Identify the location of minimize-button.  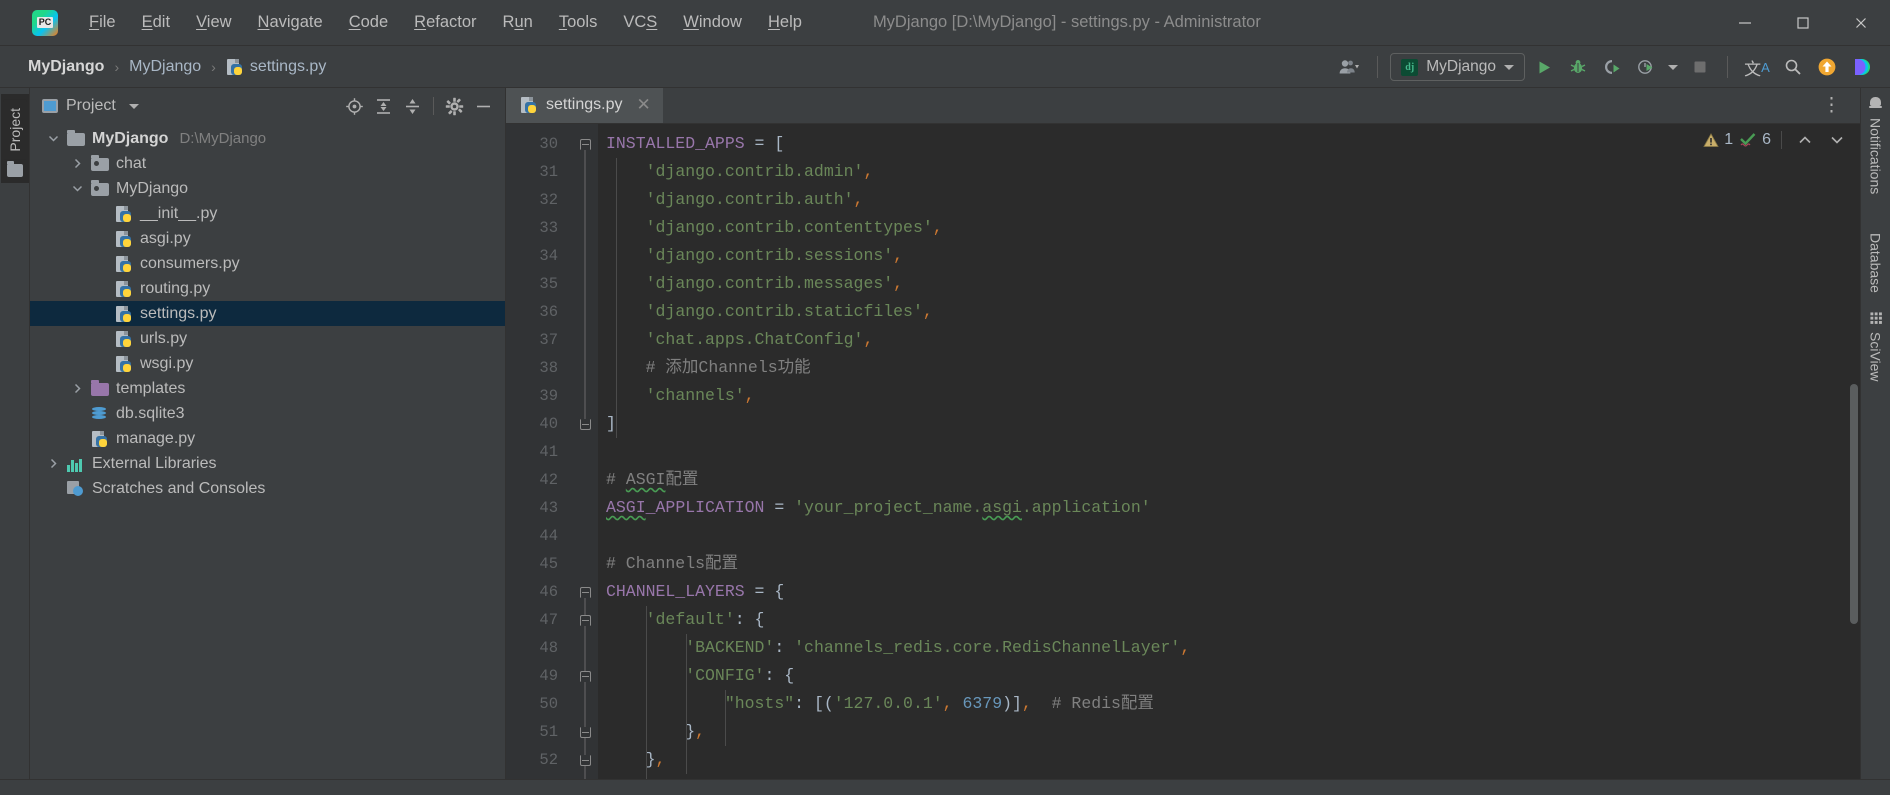
(1745, 23).